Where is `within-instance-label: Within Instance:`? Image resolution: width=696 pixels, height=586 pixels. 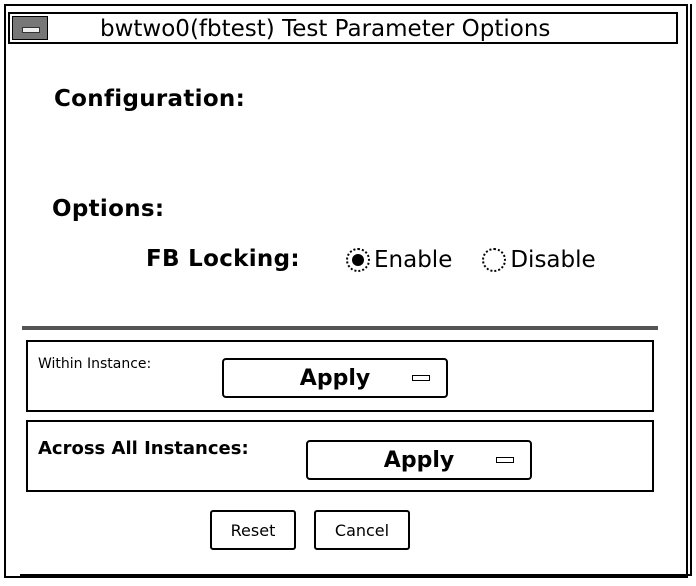
within-instance-label: Within Instance: is located at coordinates (95, 364).